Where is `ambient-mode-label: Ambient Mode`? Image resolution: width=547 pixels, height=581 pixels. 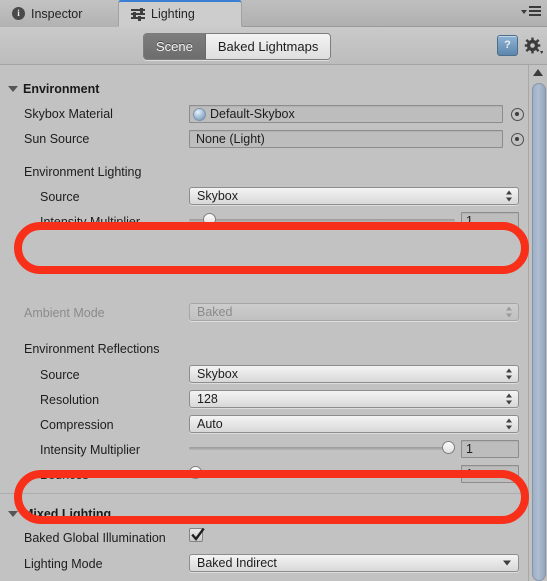
ambient-mode-label: Ambient Mode is located at coordinates (64, 313).